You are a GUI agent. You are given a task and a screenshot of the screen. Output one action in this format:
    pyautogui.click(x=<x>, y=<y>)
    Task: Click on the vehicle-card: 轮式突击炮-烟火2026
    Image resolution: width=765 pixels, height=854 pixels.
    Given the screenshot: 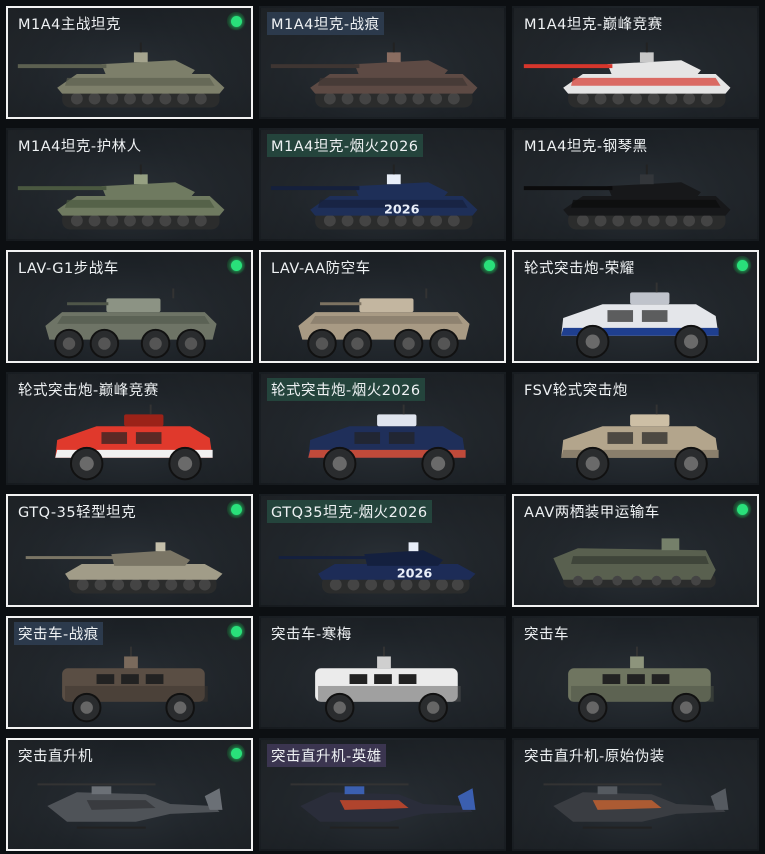 What is the action you would take?
    pyautogui.click(x=382, y=428)
    